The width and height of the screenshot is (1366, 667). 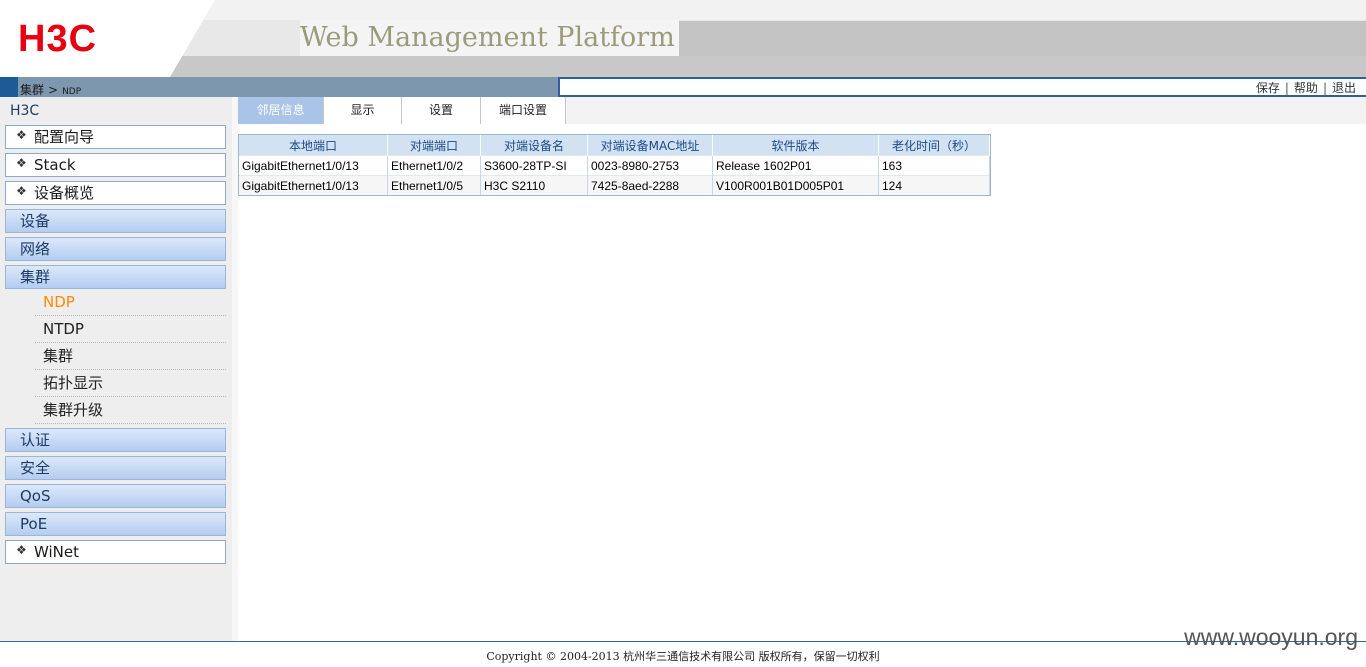 I want to click on cell-software-version: V100R001B01D005P01, so click(x=795, y=185).